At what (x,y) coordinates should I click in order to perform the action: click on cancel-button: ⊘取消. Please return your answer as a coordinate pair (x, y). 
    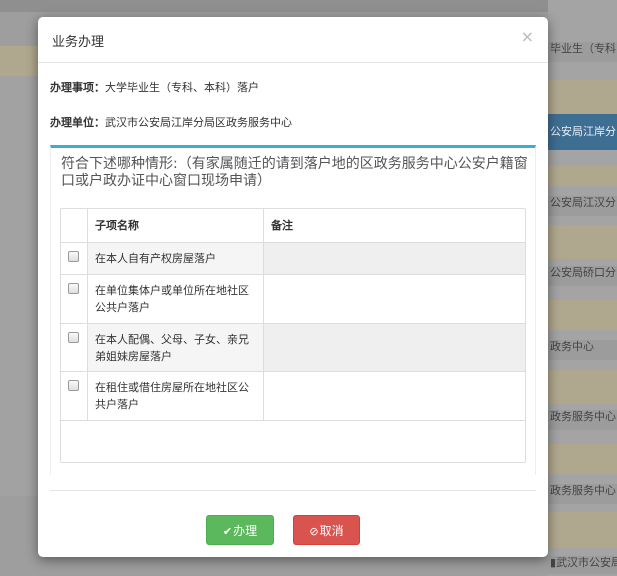
    Looking at the image, I should click on (326, 530).